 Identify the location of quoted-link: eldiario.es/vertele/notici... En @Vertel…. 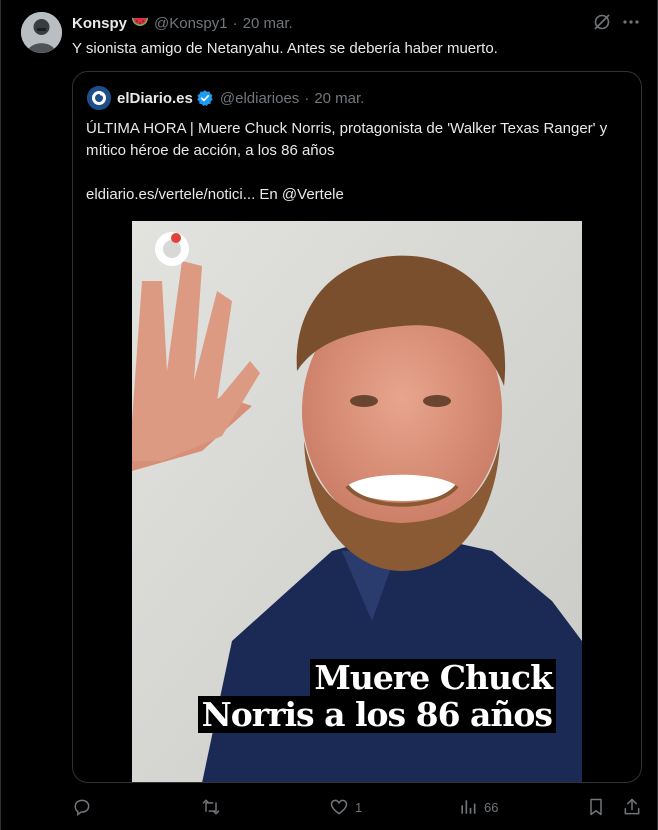
(215, 195).